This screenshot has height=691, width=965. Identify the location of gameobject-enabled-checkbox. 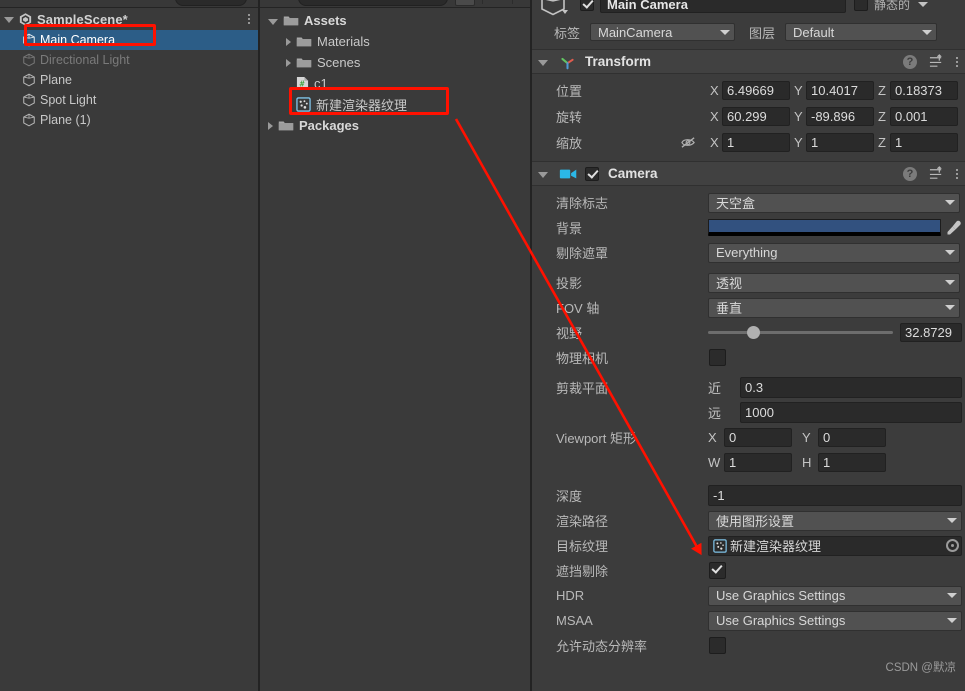
(587, 5).